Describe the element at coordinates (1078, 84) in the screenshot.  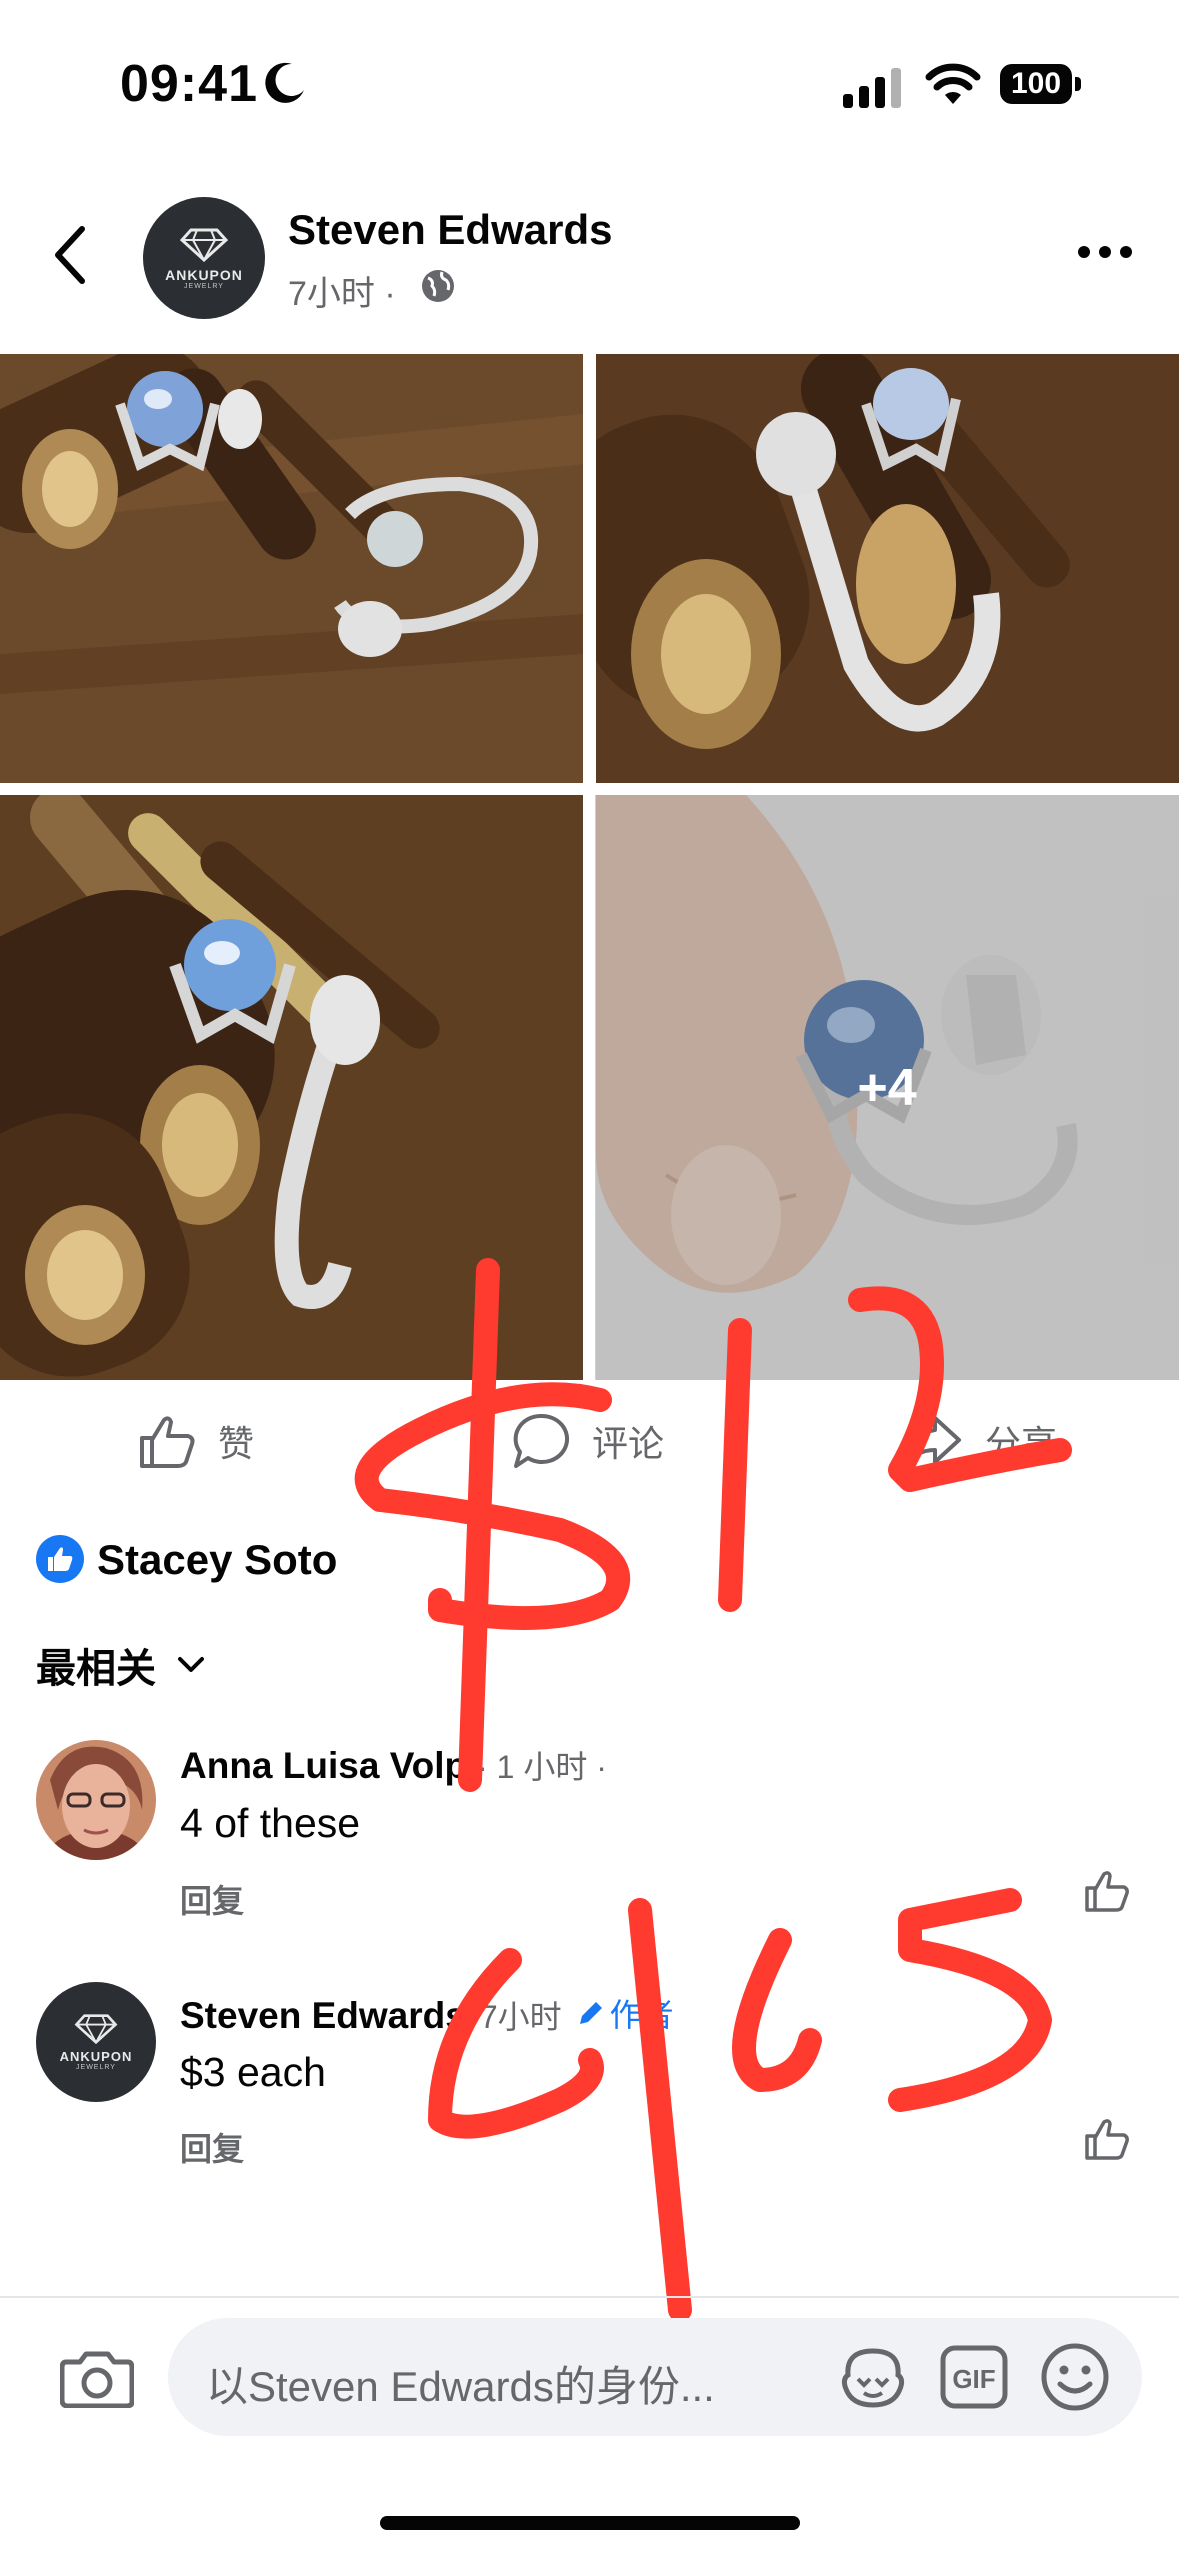
I see `battery-nub` at that location.